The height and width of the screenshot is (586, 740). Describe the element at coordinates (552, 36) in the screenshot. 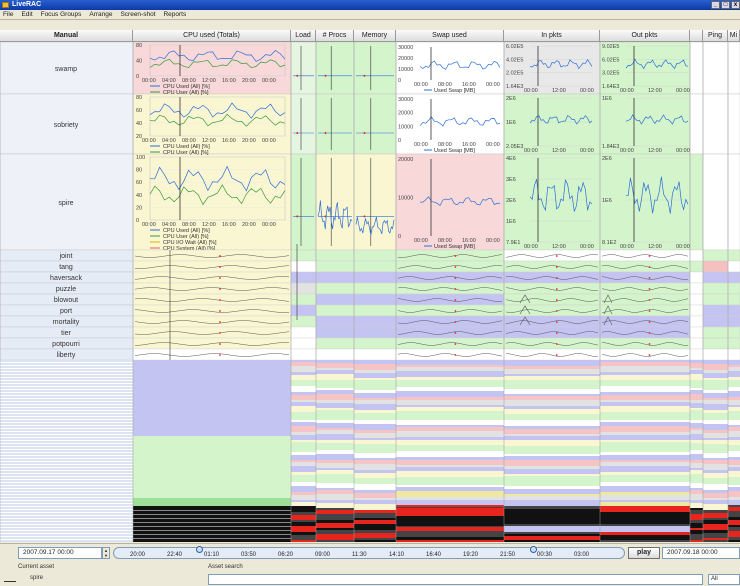

I see `column-header-in-pkts: In pkts` at that location.